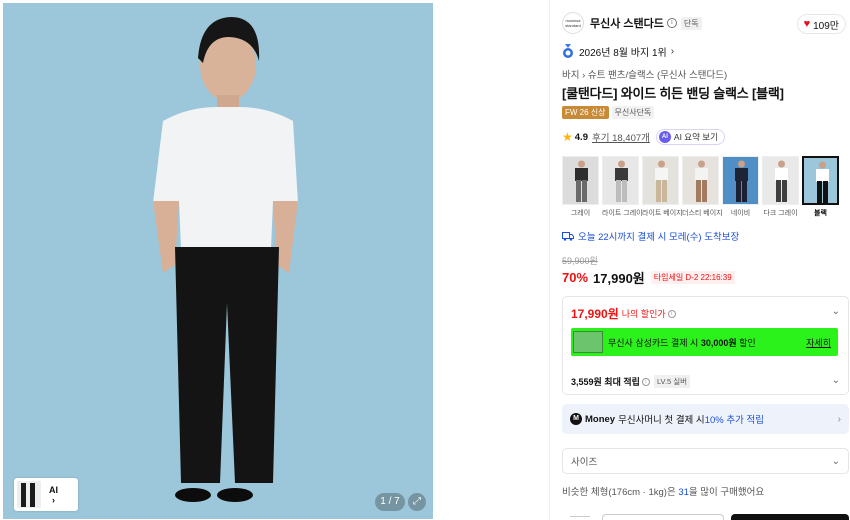  Describe the element at coordinates (568, 51) in the screenshot. I see `medal-icon` at that location.